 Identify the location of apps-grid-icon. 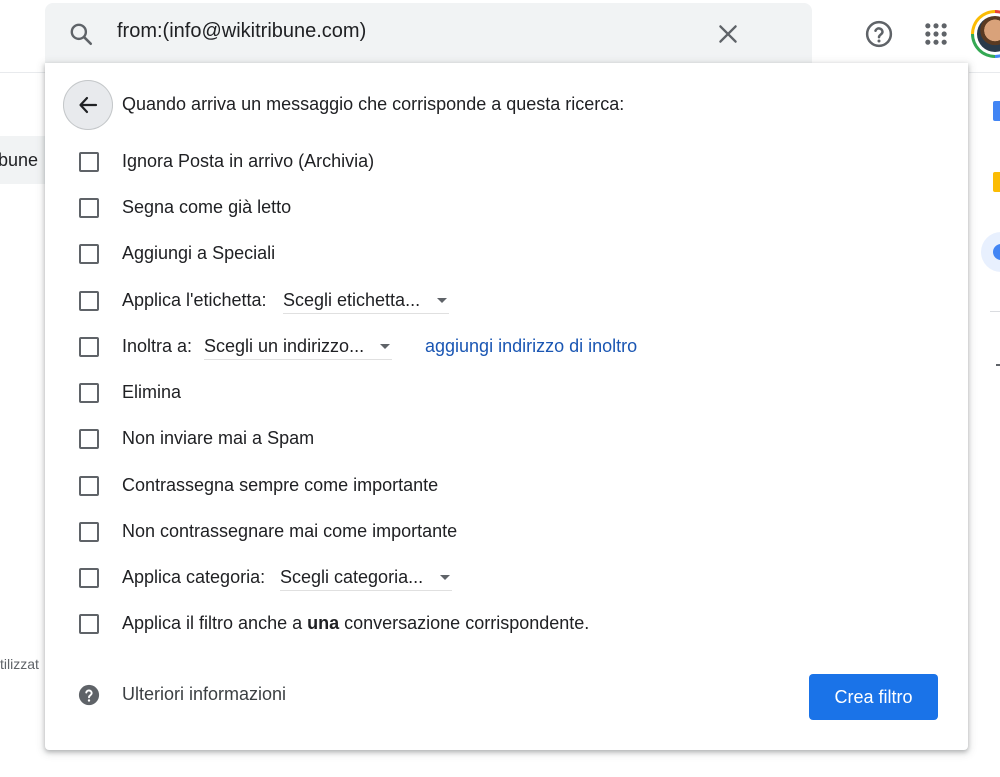
(936, 34).